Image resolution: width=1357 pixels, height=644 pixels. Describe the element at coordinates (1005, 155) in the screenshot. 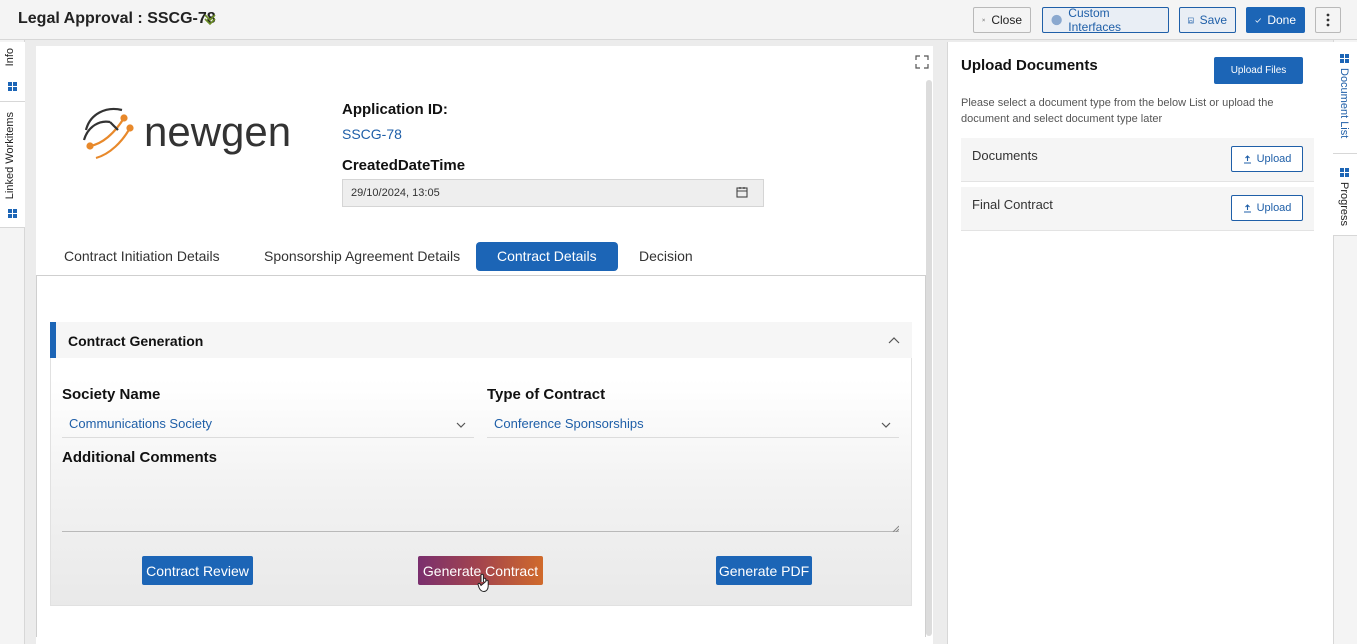

I see `document-row-label: Documents` at that location.